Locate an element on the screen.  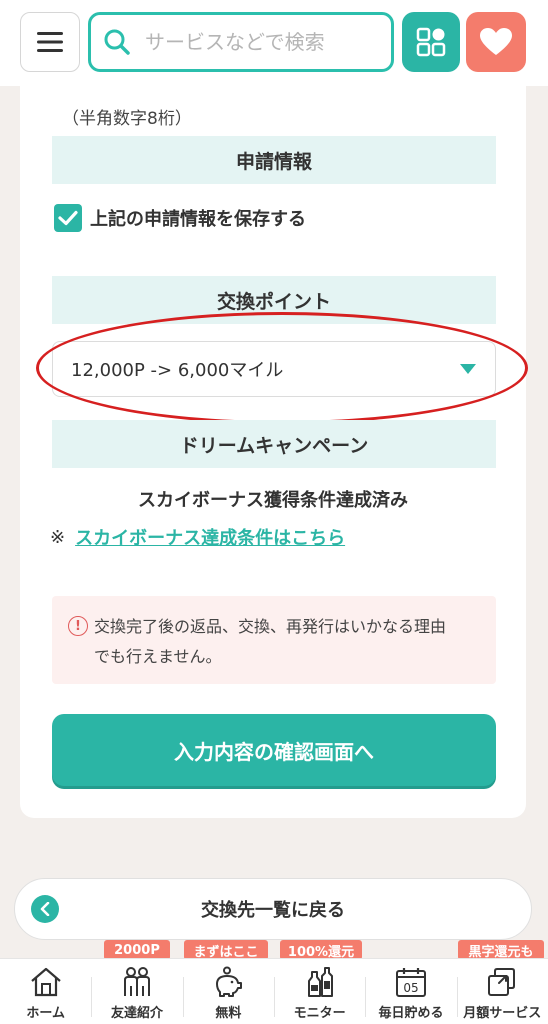
campaign-conditions-link: スカイボーナス達成条件はこちら is located at coordinates (210, 537).